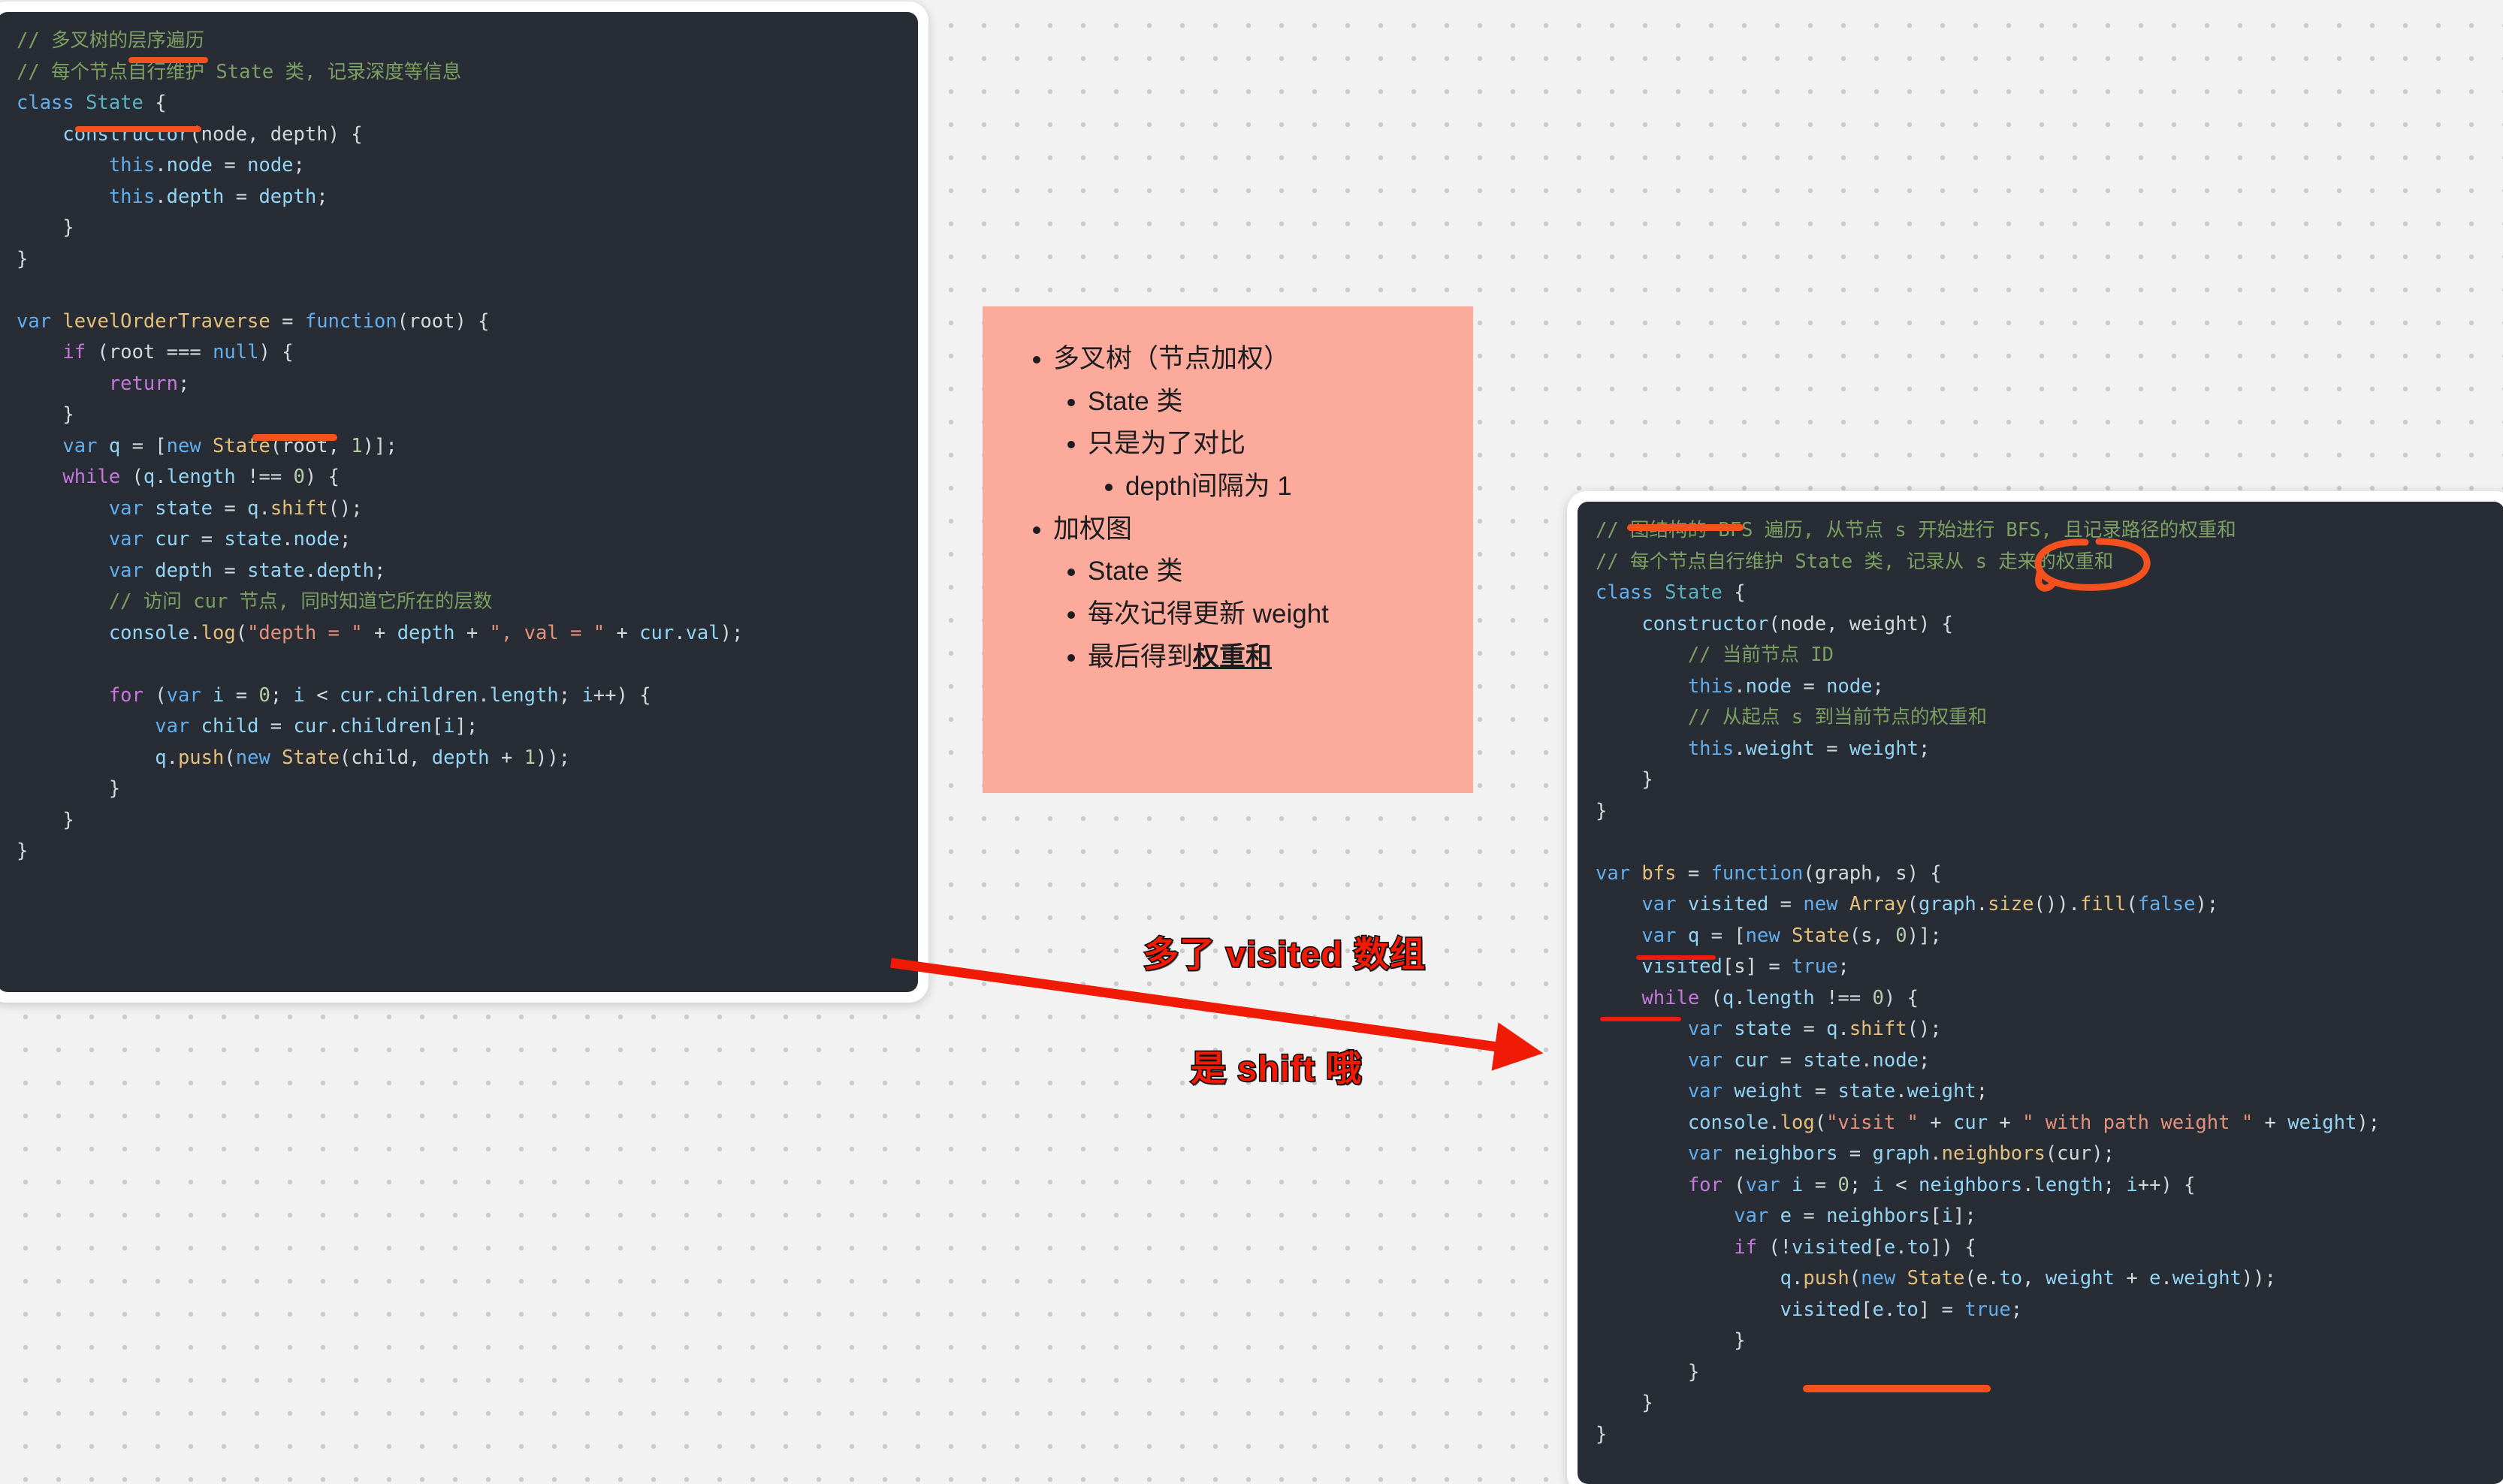  Describe the element at coordinates (1172, 358) in the screenshot. I see `note-text: 多叉树（节点加权）` at that location.